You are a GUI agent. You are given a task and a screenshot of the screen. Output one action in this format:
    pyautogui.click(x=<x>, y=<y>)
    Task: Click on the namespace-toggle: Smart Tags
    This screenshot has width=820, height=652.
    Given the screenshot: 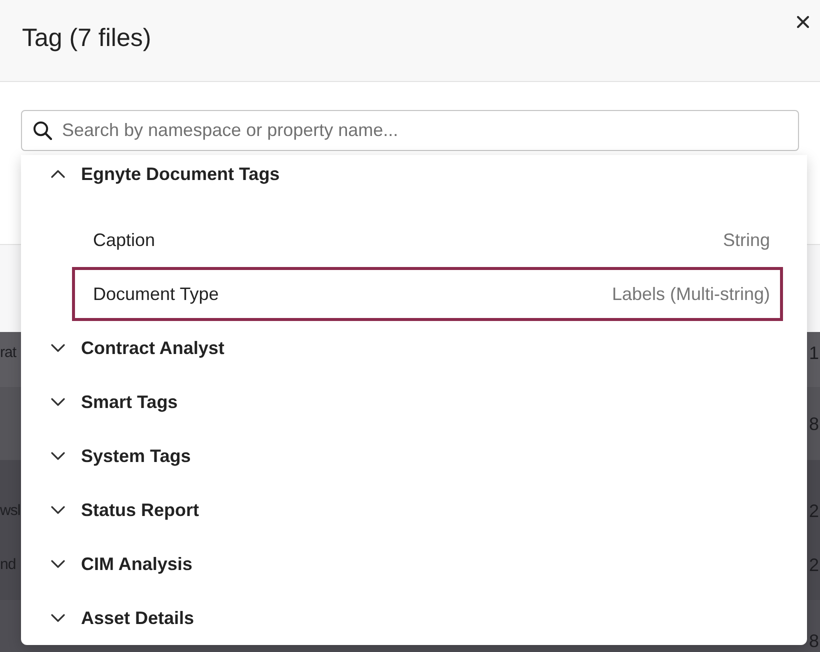 What is the action you would take?
    pyautogui.click(x=414, y=402)
    